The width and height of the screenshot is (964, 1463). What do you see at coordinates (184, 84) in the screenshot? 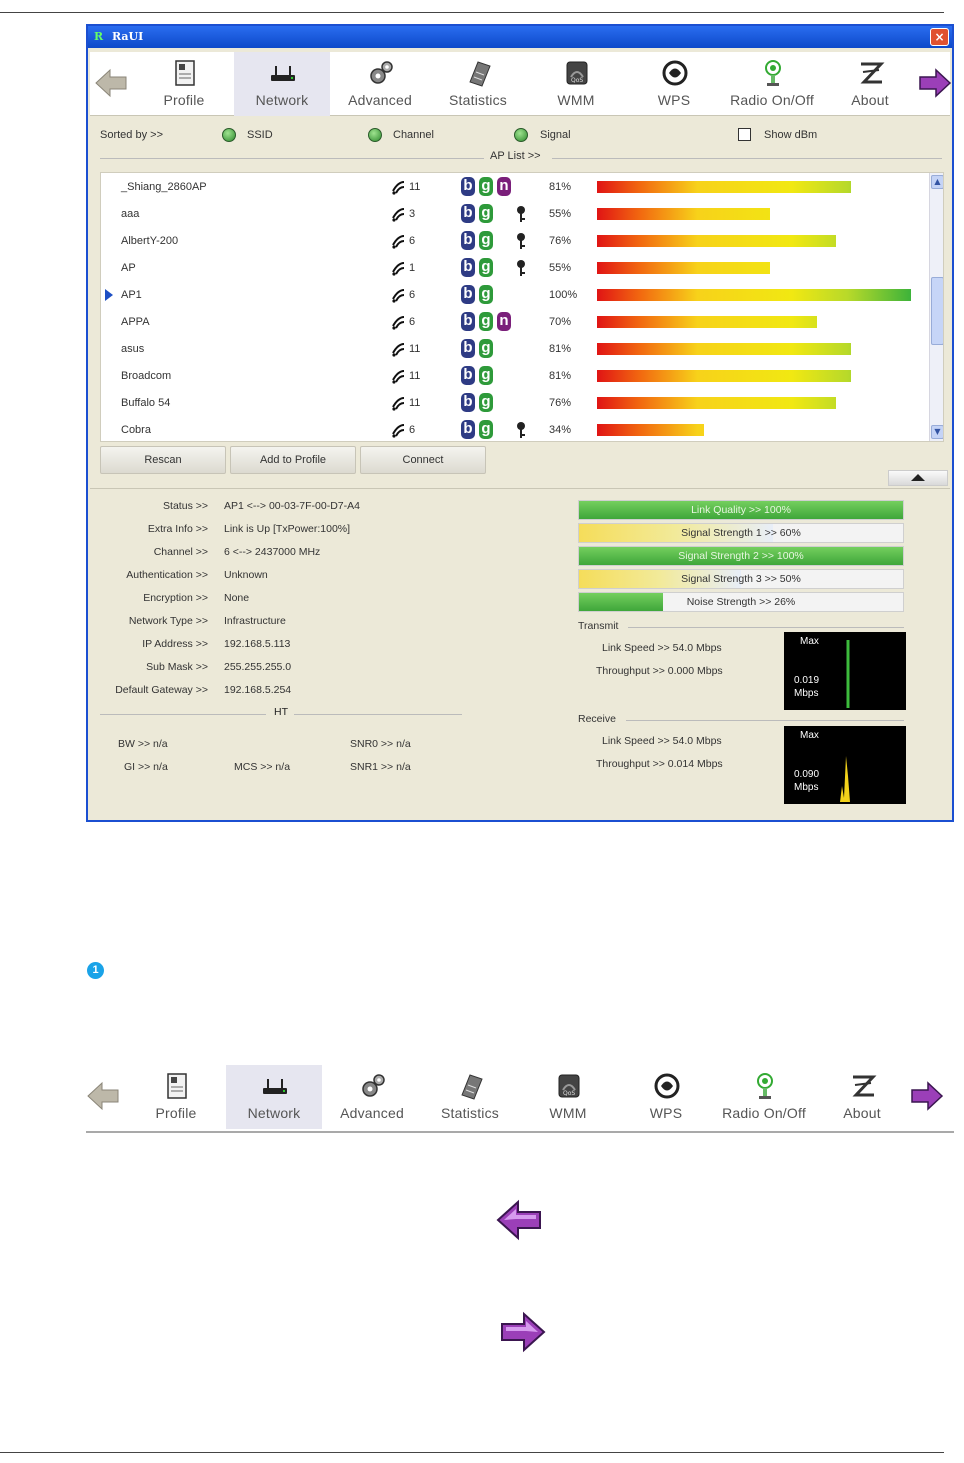
I see `toolbar-profile-button: Profile` at bounding box center [184, 84].